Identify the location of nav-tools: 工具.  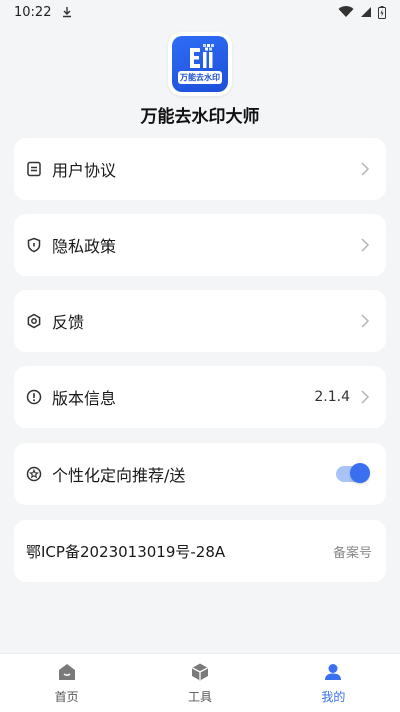
(199, 683).